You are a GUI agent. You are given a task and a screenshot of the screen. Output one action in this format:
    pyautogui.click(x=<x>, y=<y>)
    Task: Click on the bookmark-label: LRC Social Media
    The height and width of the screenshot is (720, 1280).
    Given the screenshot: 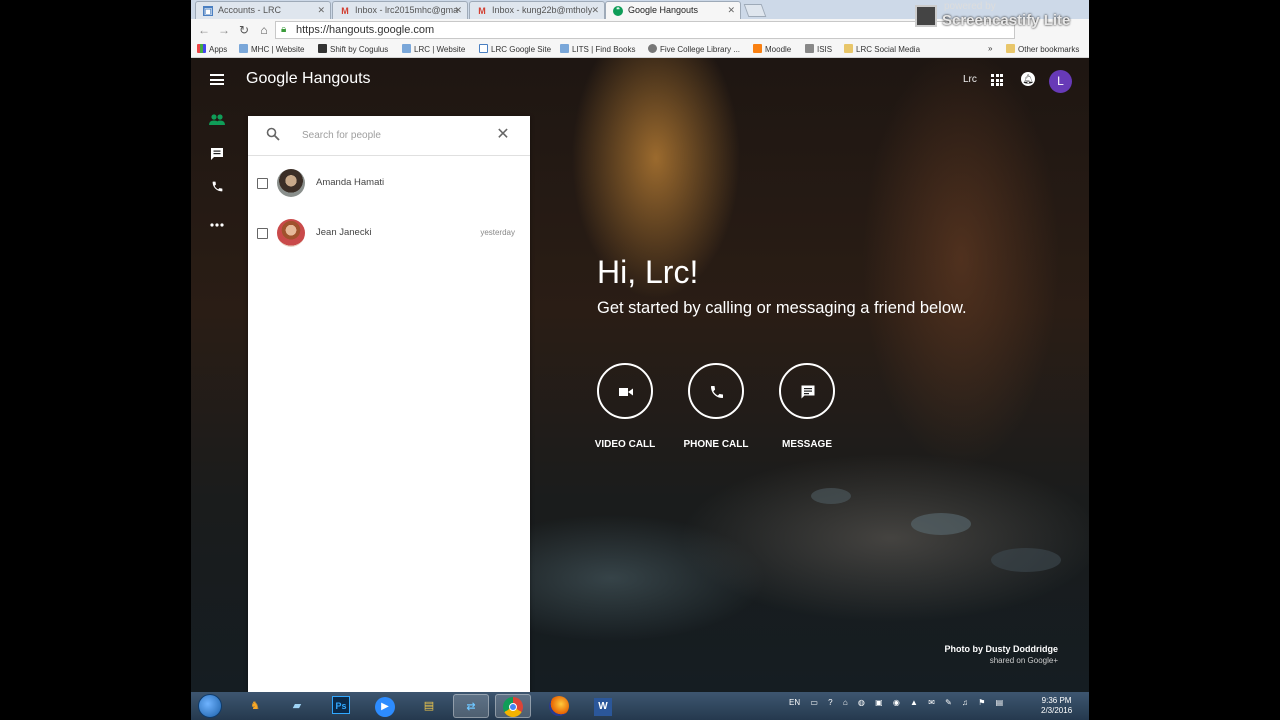 What is the action you would take?
    pyautogui.click(x=888, y=49)
    